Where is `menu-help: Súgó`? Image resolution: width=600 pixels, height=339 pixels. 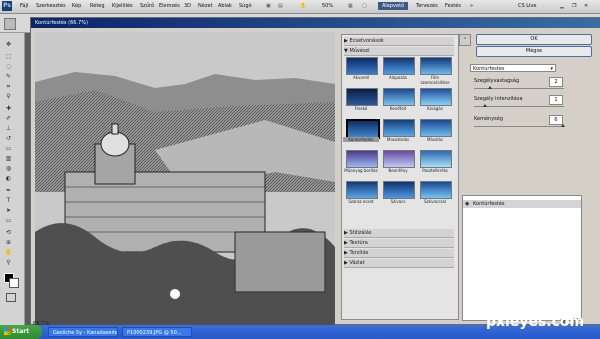
menu-help: Súgó is located at coordinates (245, 6).